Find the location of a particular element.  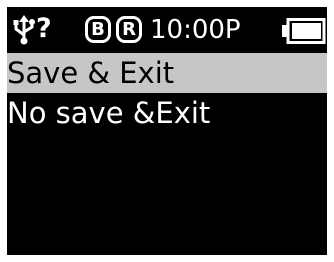

clock: 10:00P is located at coordinates (195, 30).